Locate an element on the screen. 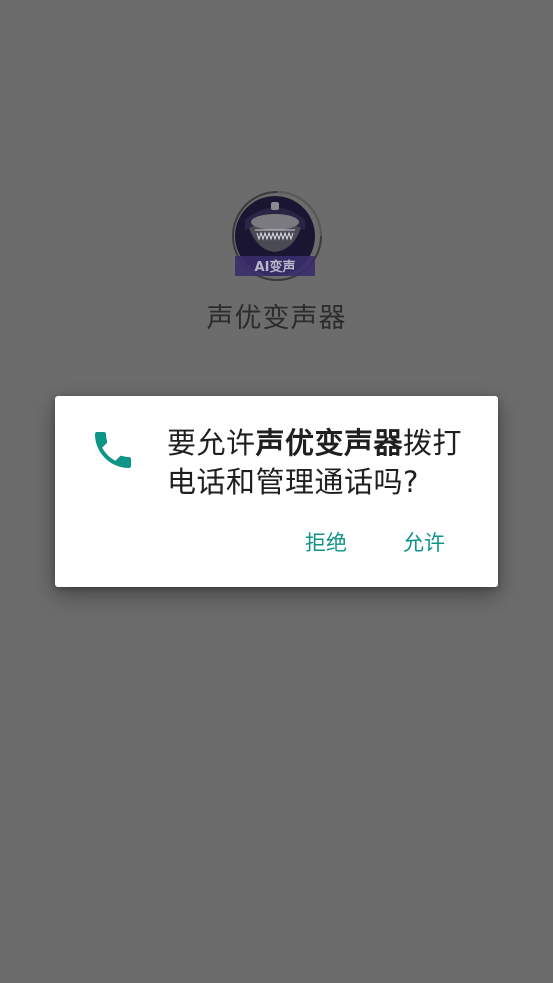 Image resolution: width=553 pixels, height=983 pixels. phone-icon is located at coordinates (113, 450).